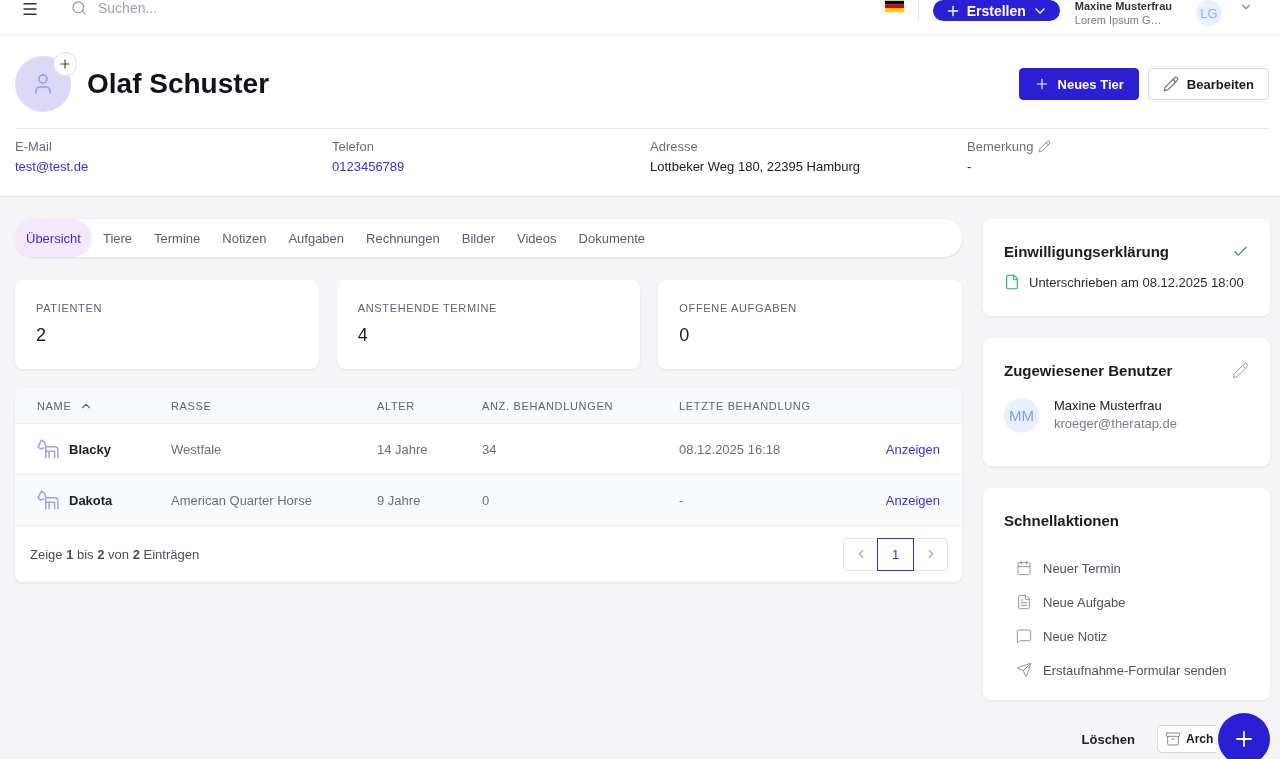 The width and height of the screenshot is (1280, 759). What do you see at coordinates (1078, 84) in the screenshot?
I see `new-animal-button: Neues Tier` at bounding box center [1078, 84].